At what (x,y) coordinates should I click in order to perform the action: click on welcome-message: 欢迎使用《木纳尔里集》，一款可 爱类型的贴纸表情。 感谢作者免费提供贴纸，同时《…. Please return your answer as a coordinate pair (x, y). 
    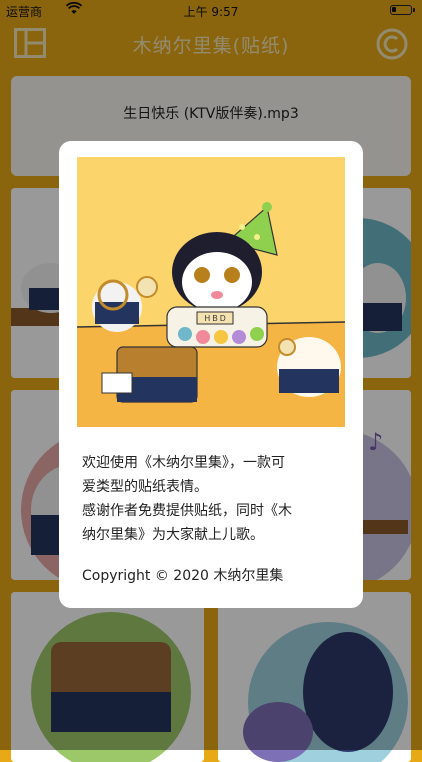
    Looking at the image, I should click on (213, 499).